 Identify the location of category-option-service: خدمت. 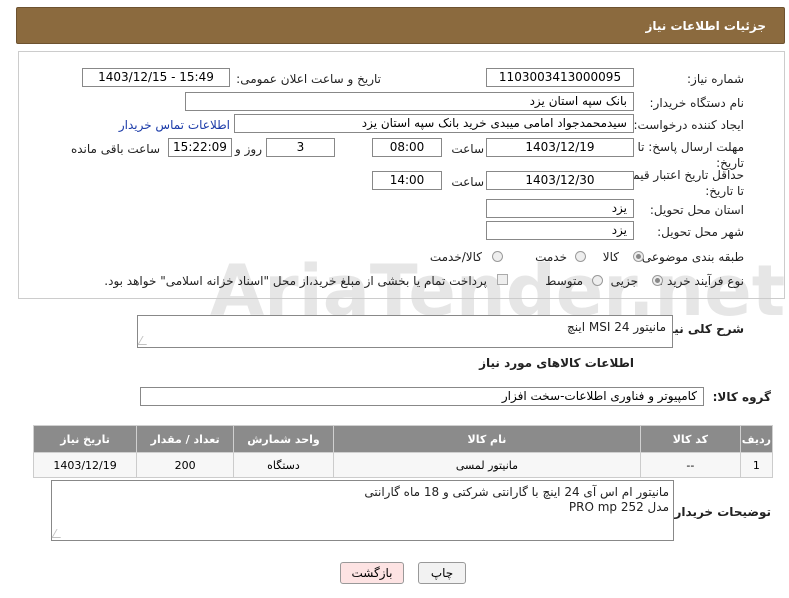
(551, 257).